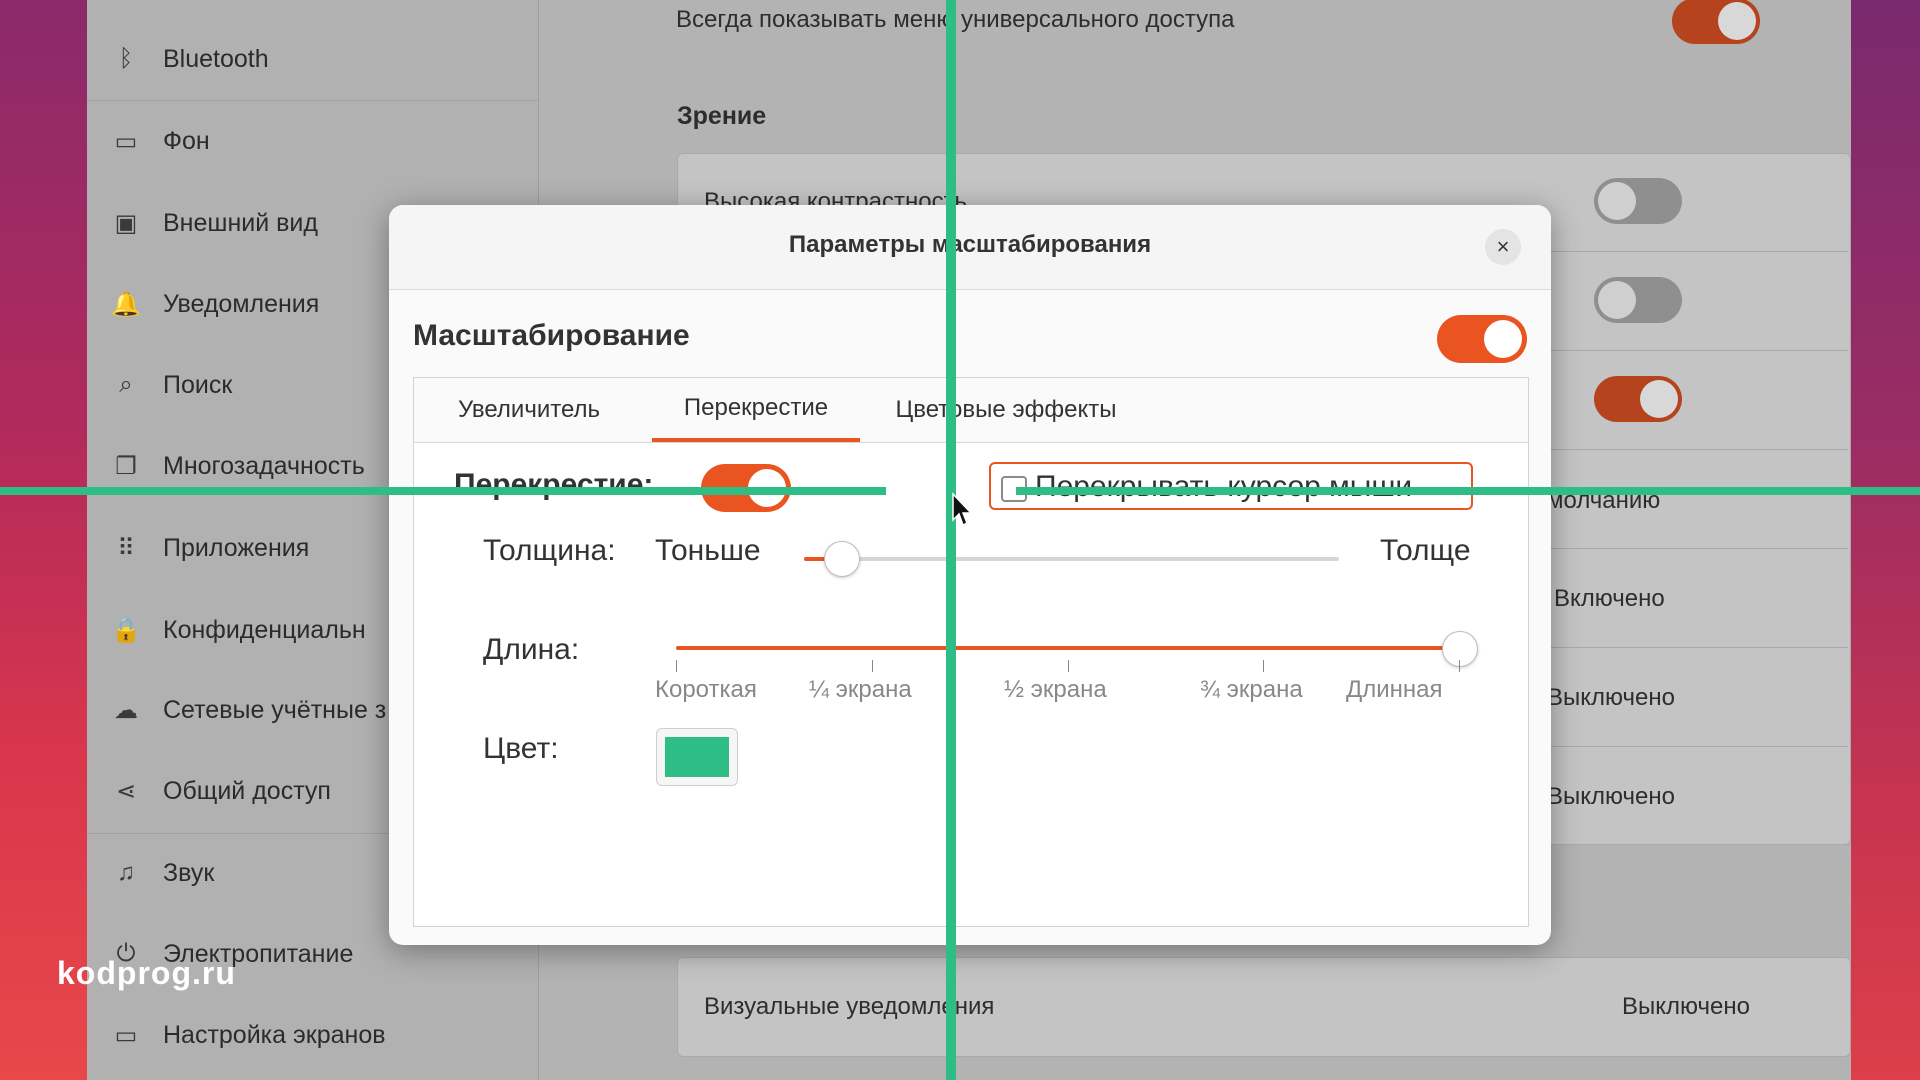  Describe the element at coordinates (126, 548) in the screenshot. I see `apps-grid-icon: ⠿` at that location.